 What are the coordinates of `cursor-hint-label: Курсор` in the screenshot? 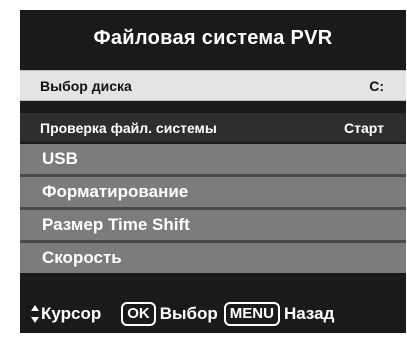 It's located at (71, 313).